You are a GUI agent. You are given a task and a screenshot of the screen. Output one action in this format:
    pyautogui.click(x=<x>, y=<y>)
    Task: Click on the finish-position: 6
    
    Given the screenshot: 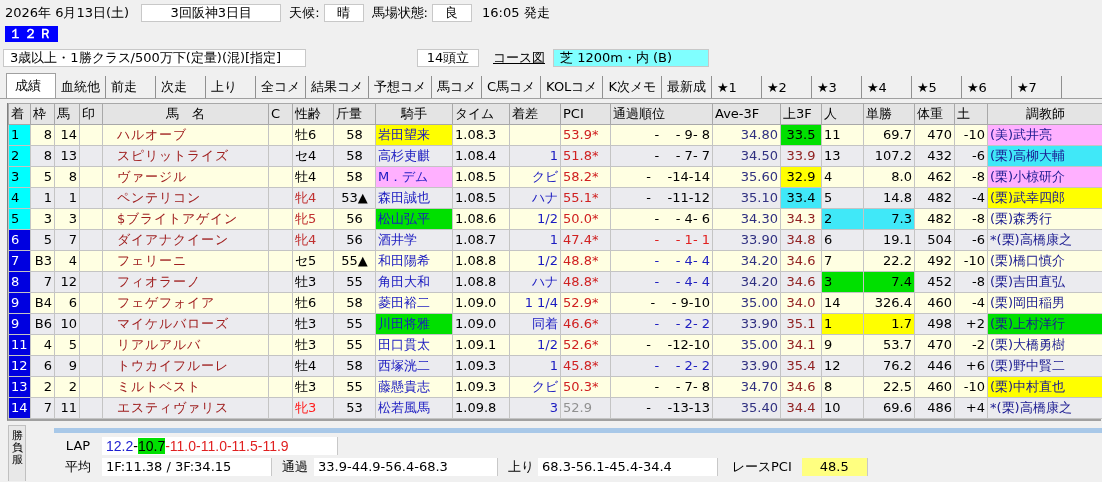 What is the action you would take?
    pyautogui.click(x=19, y=240)
    